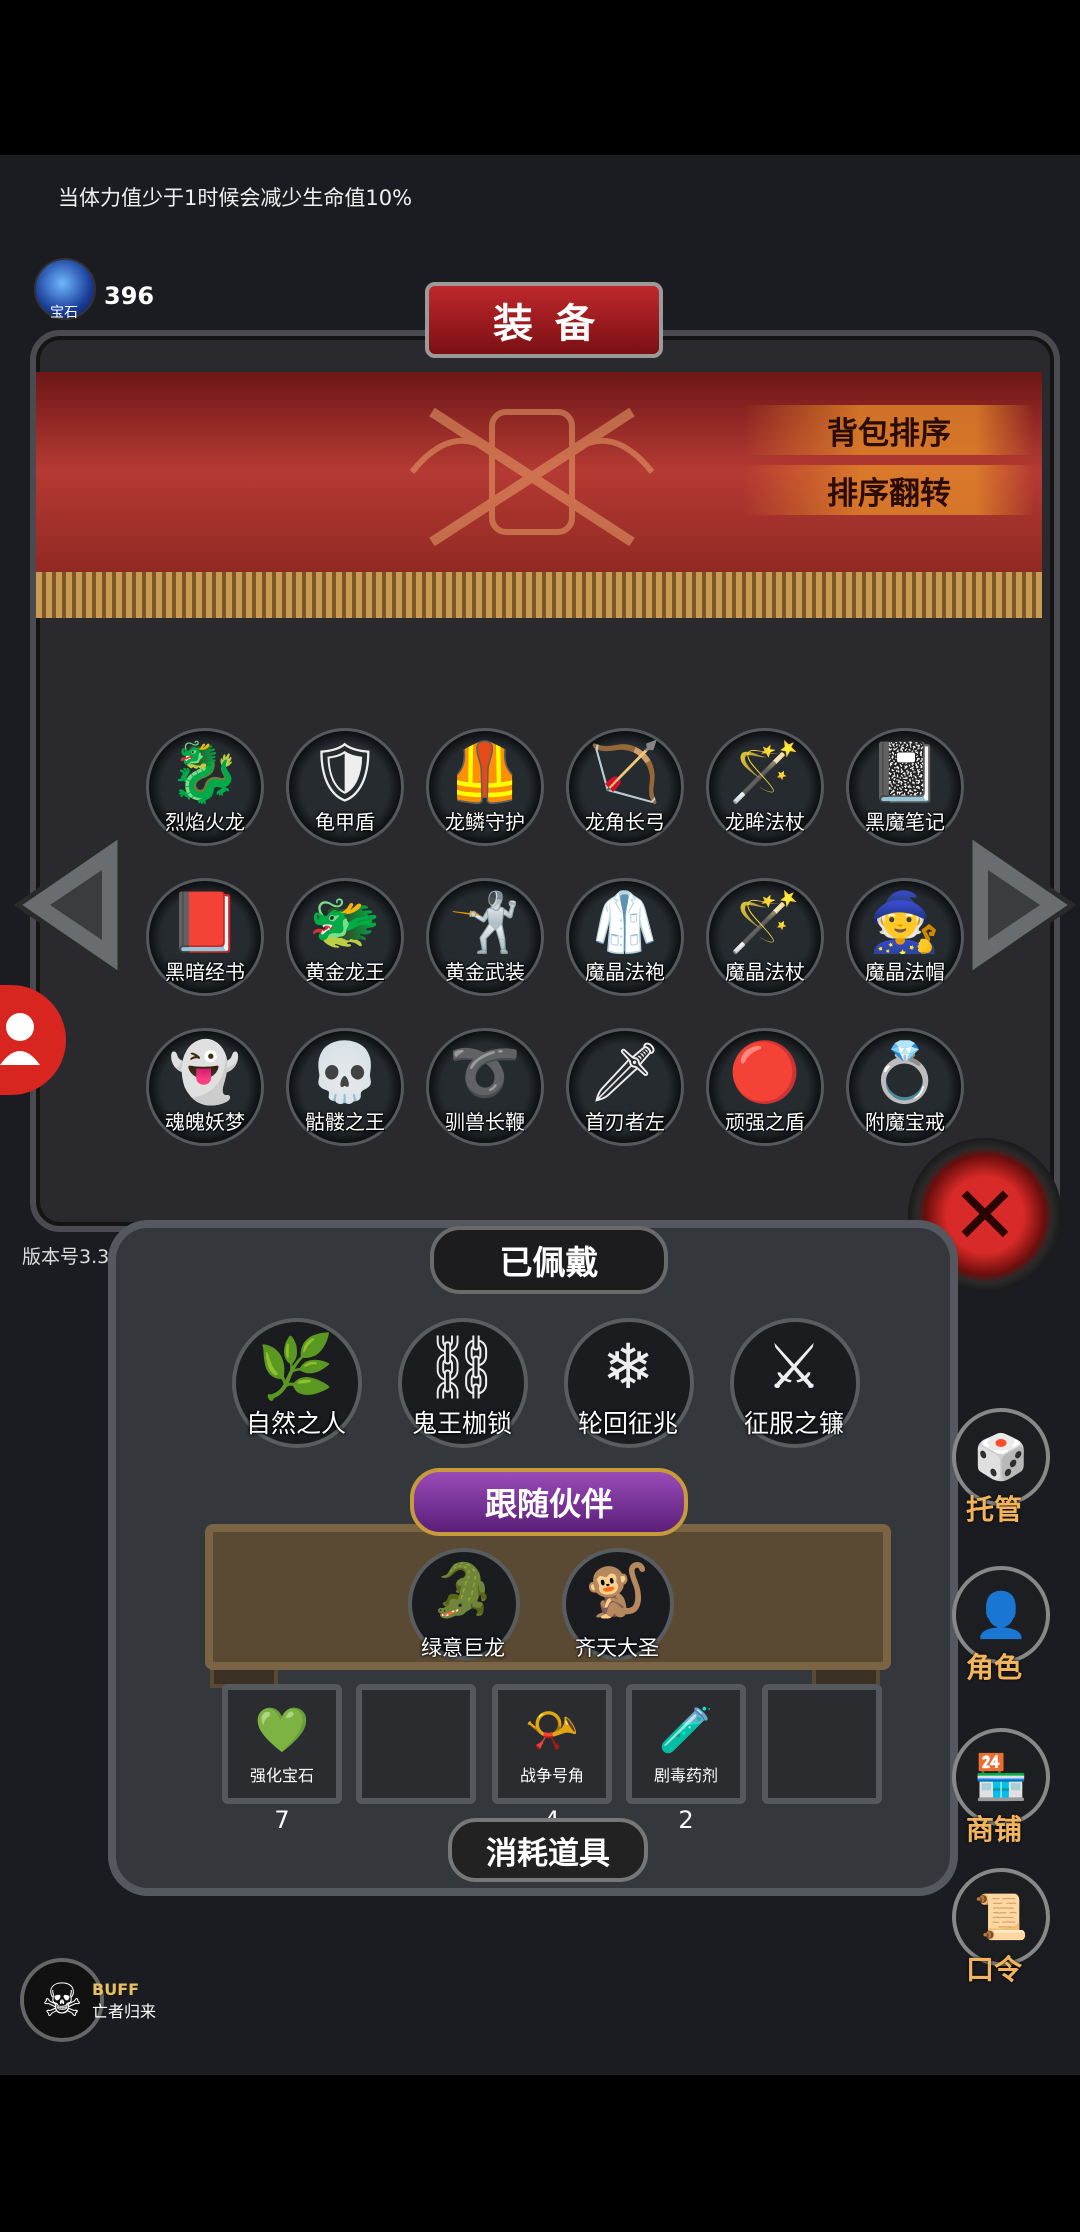 This screenshot has height=2232, width=1080. What do you see at coordinates (33, 1040) in the screenshot?
I see `avatar-button` at bounding box center [33, 1040].